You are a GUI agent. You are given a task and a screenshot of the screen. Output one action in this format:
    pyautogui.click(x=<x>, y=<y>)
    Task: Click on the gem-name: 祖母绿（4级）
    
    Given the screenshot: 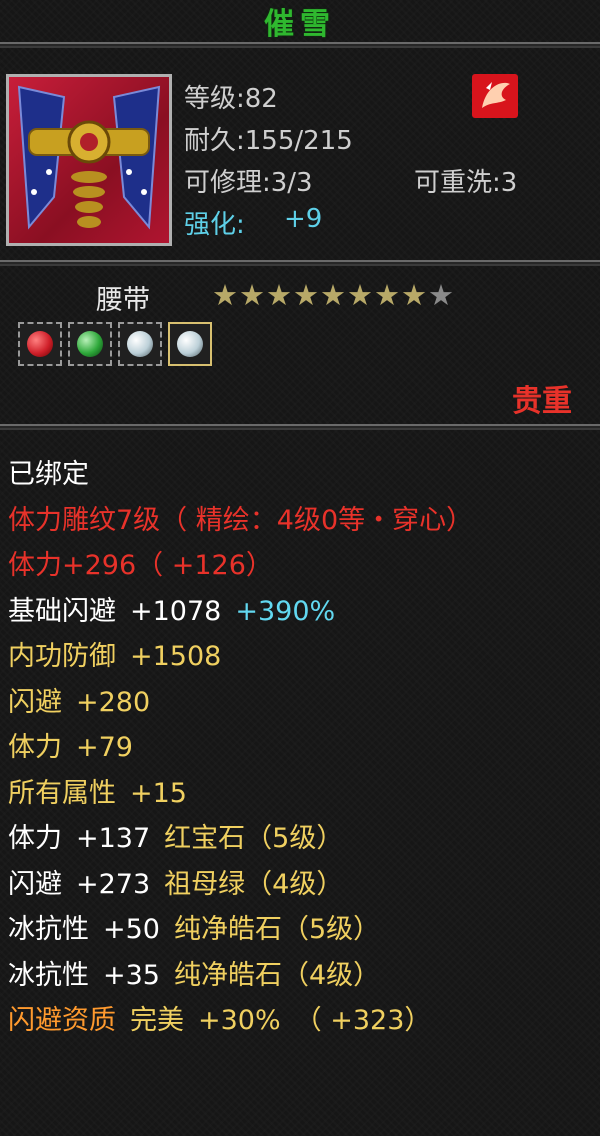 What is the action you would take?
    pyautogui.click(x=254, y=884)
    